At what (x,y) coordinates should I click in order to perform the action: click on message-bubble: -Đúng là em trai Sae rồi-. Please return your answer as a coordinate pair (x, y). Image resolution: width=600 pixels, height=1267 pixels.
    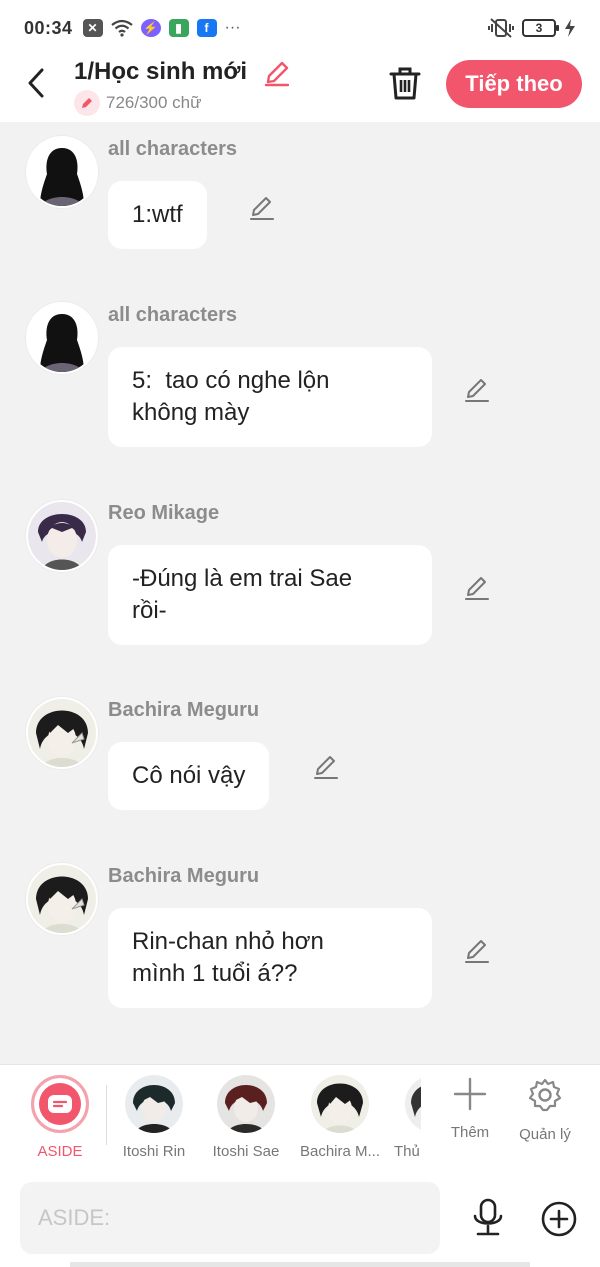
    Looking at the image, I should click on (270, 595).